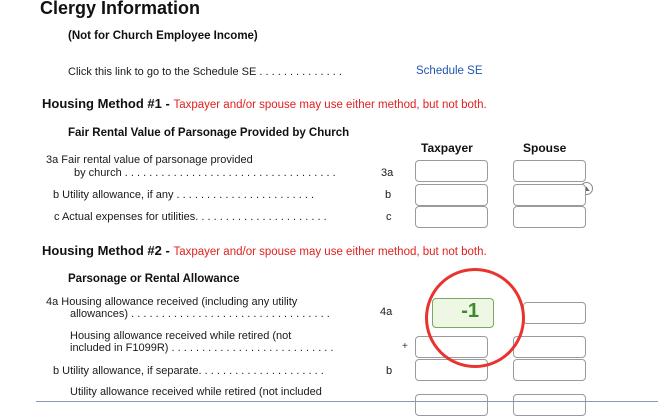  What do you see at coordinates (451, 217) in the screenshot?
I see `taxpayer-3c-input` at bounding box center [451, 217].